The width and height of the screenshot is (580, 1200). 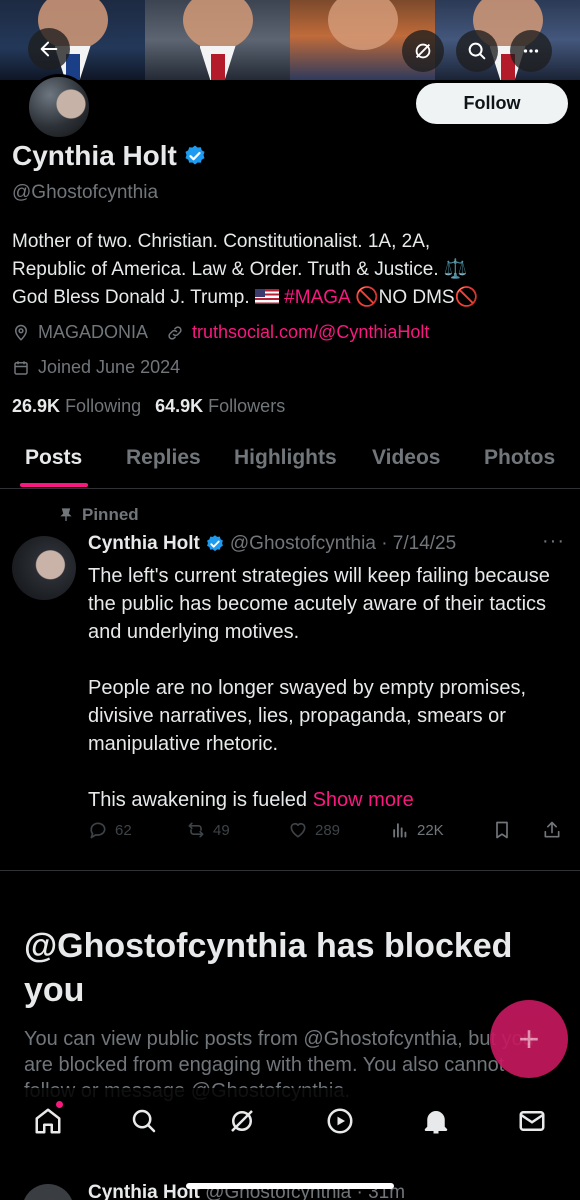 What do you see at coordinates (21, 332) in the screenshot?
I see `location-pin-icon` at bounding box center [21, 332].